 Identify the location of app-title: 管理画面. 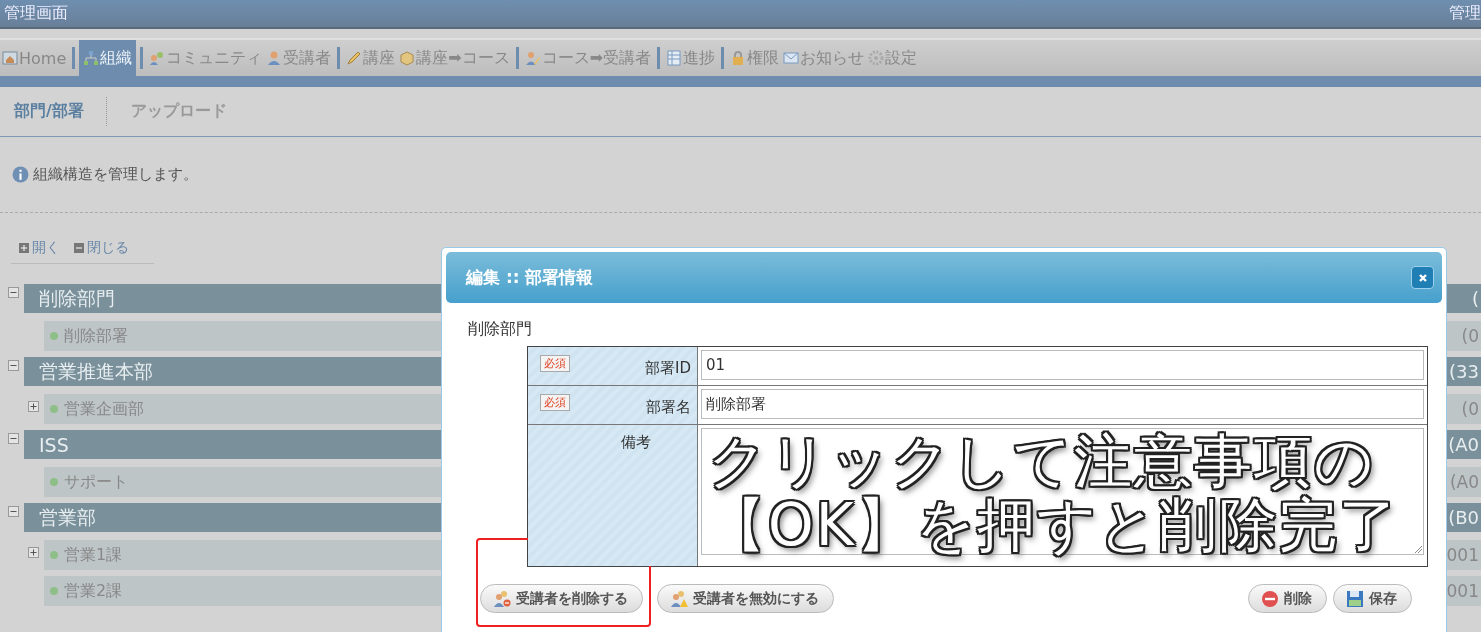
(36, 13).